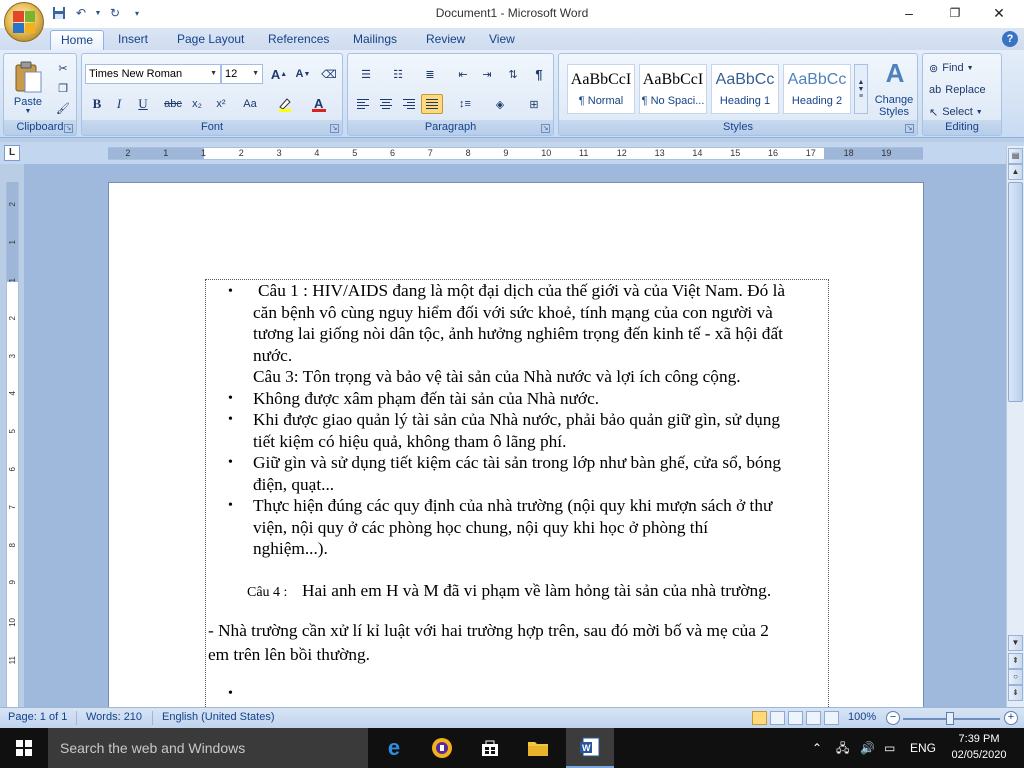  I want to click on numbering-icon: ☷, so click(398, 74).